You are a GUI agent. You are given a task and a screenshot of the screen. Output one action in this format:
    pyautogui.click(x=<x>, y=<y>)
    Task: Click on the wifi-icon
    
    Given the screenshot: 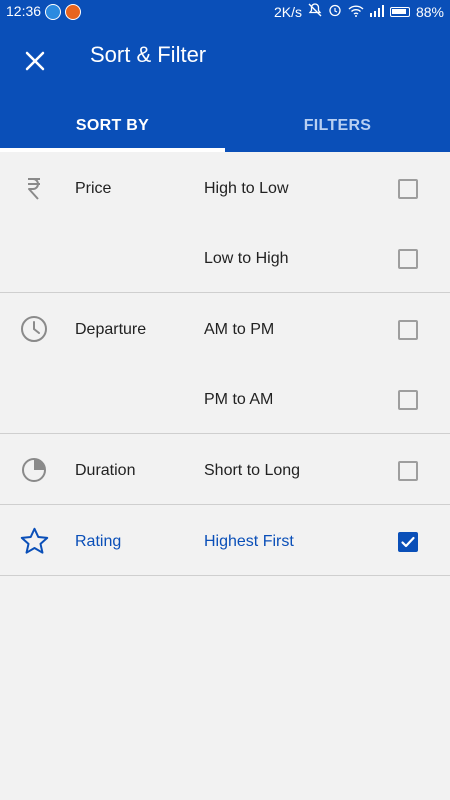 What is the action you would take?
    pyautogui.click(x=356, y=12)
    